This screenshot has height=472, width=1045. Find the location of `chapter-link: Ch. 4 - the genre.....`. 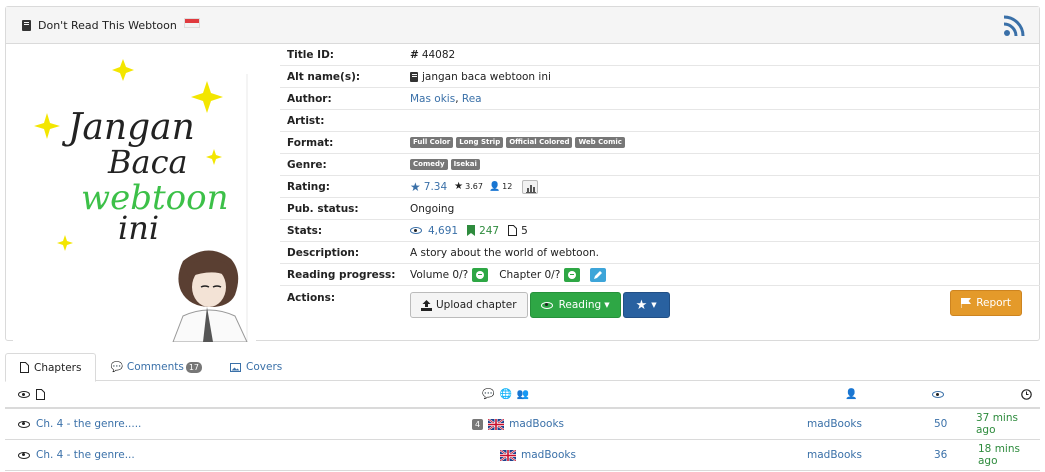

chapter-link: Ch. 4 - the genre..... is located at coordinates (88, 424).